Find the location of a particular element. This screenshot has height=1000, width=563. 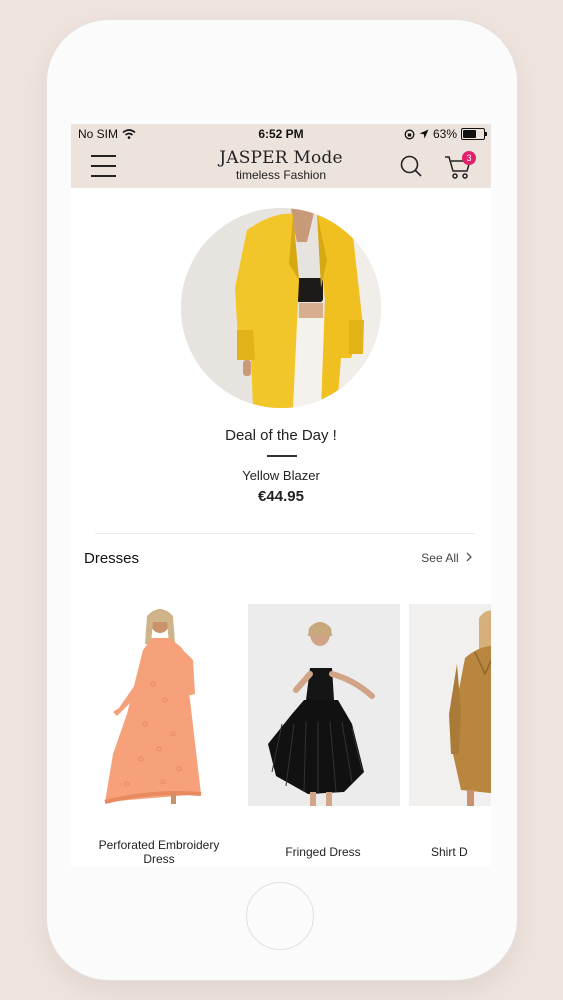

chevron-right-icon is located at coordinates (469, 557).